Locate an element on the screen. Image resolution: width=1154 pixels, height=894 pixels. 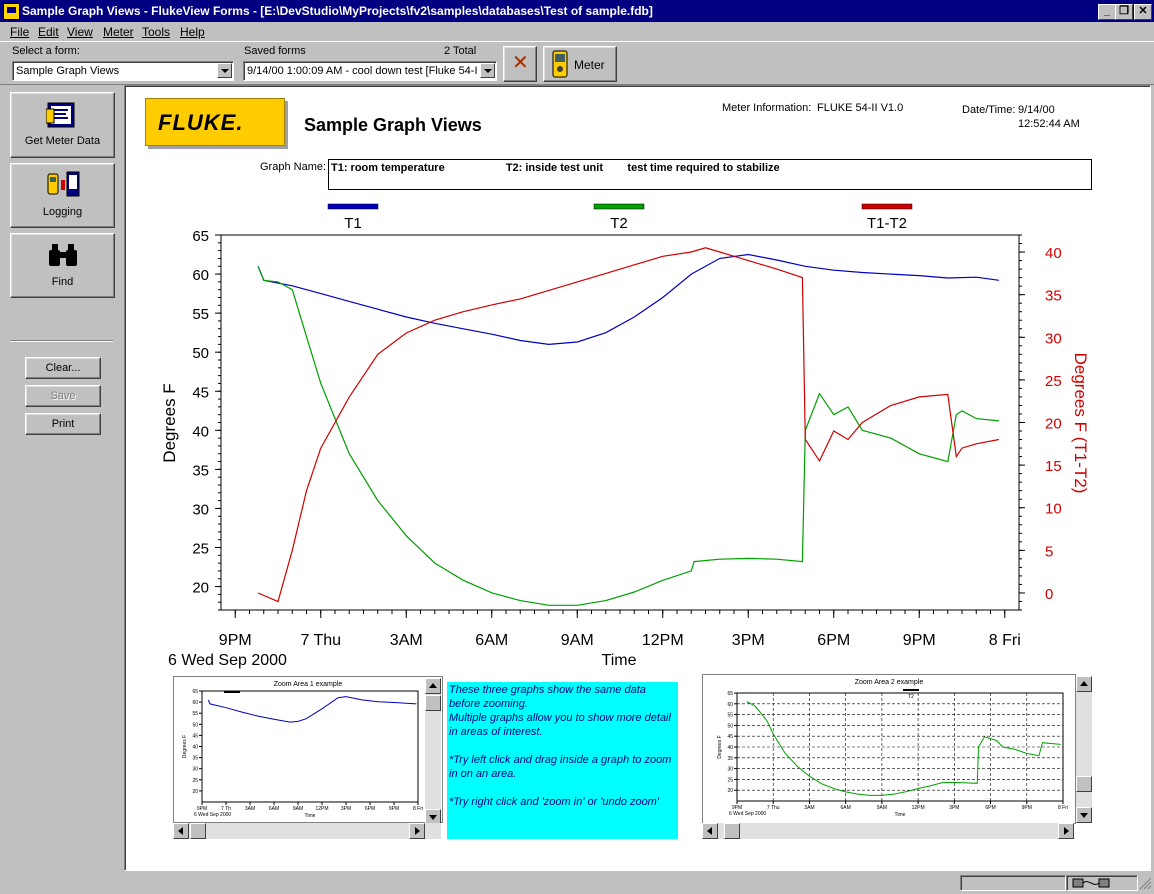
zoom1-hscrollbar is located at coordinates (307, 831).